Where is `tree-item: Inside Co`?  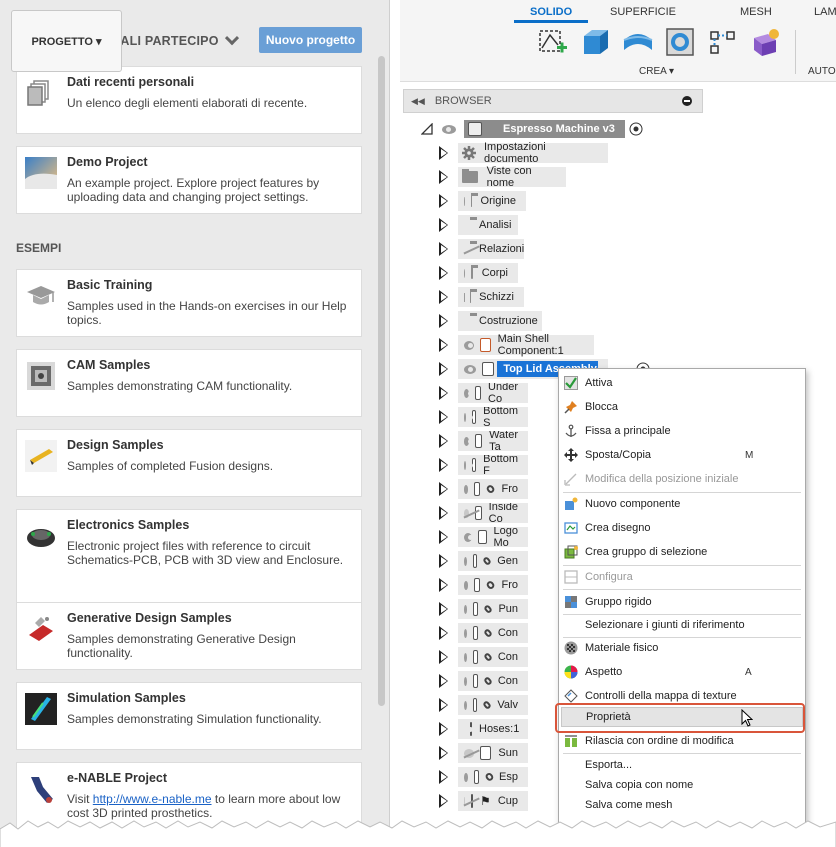
tree-item: Inside Co is located at coordinates (493, 513).